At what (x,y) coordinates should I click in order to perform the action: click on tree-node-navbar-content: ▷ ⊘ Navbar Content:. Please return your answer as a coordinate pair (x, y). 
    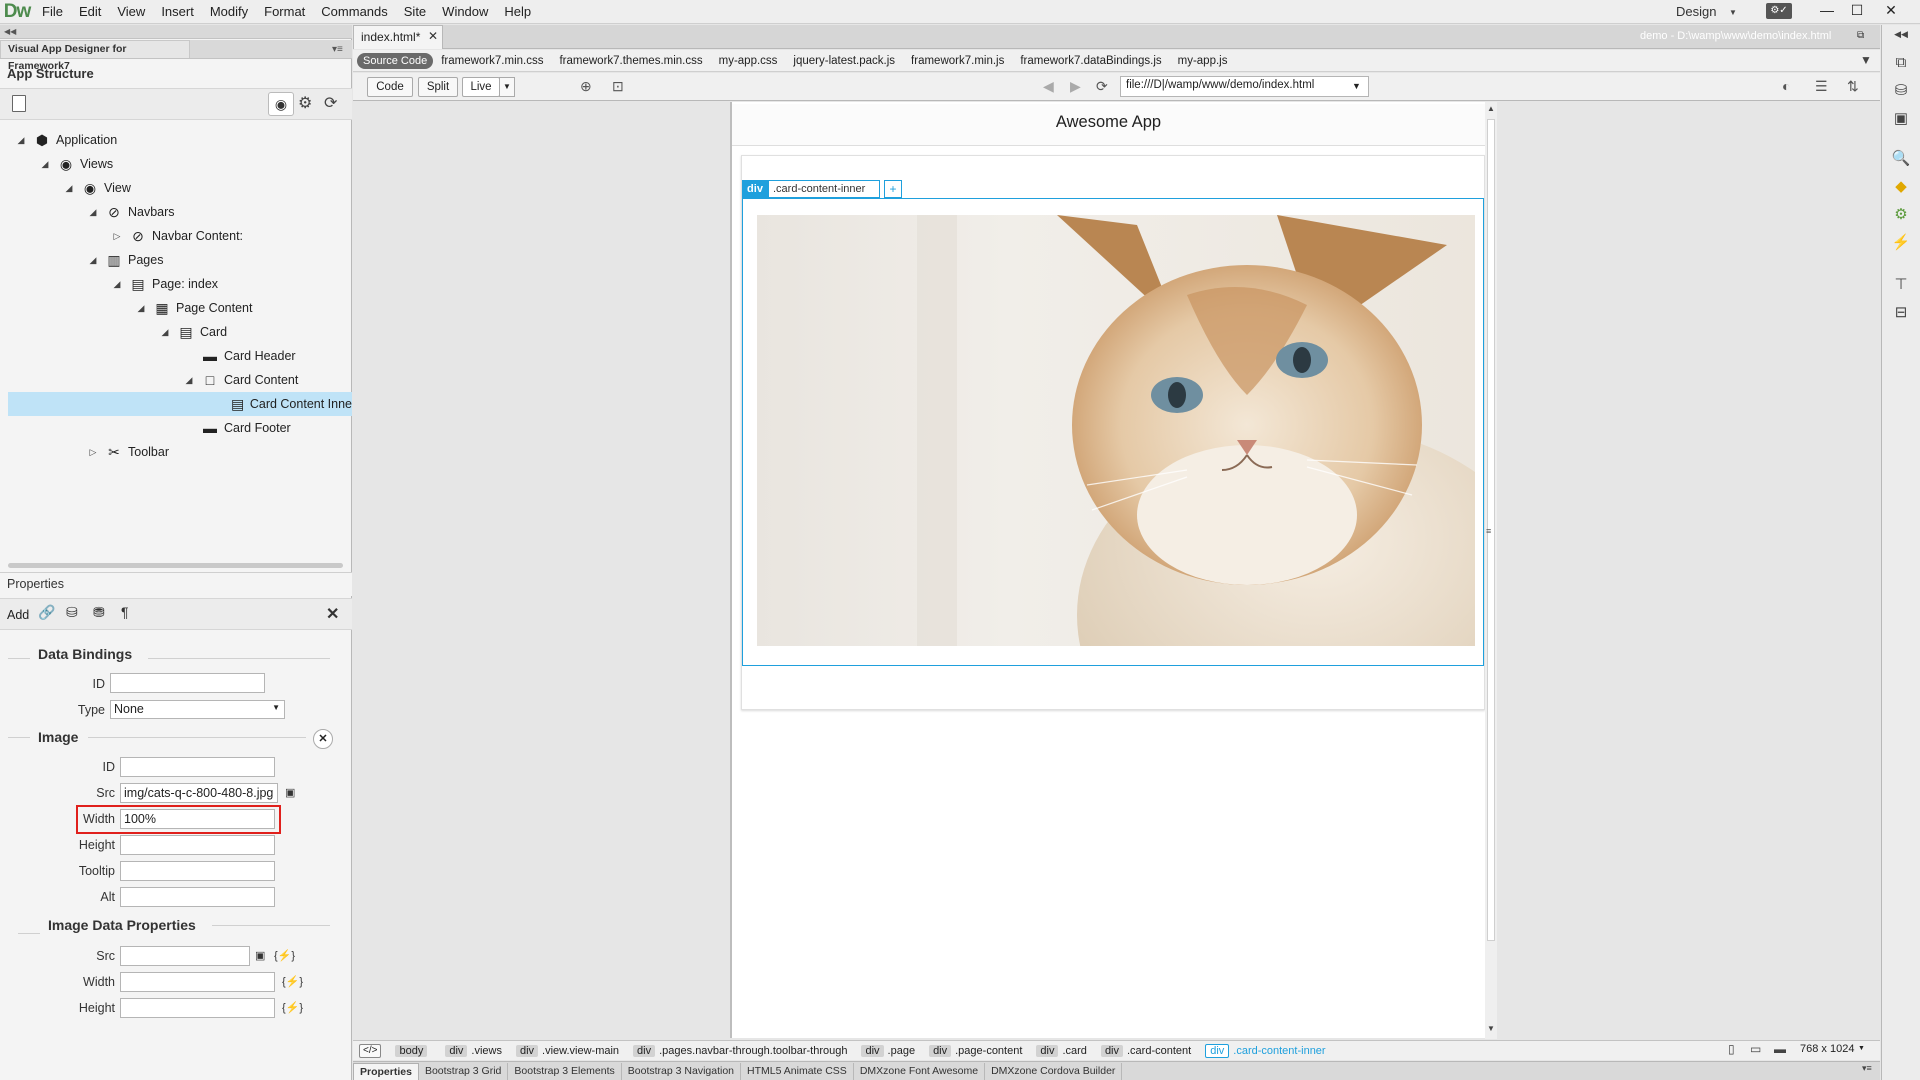
    Looking at the image, I should click on (176, 236).